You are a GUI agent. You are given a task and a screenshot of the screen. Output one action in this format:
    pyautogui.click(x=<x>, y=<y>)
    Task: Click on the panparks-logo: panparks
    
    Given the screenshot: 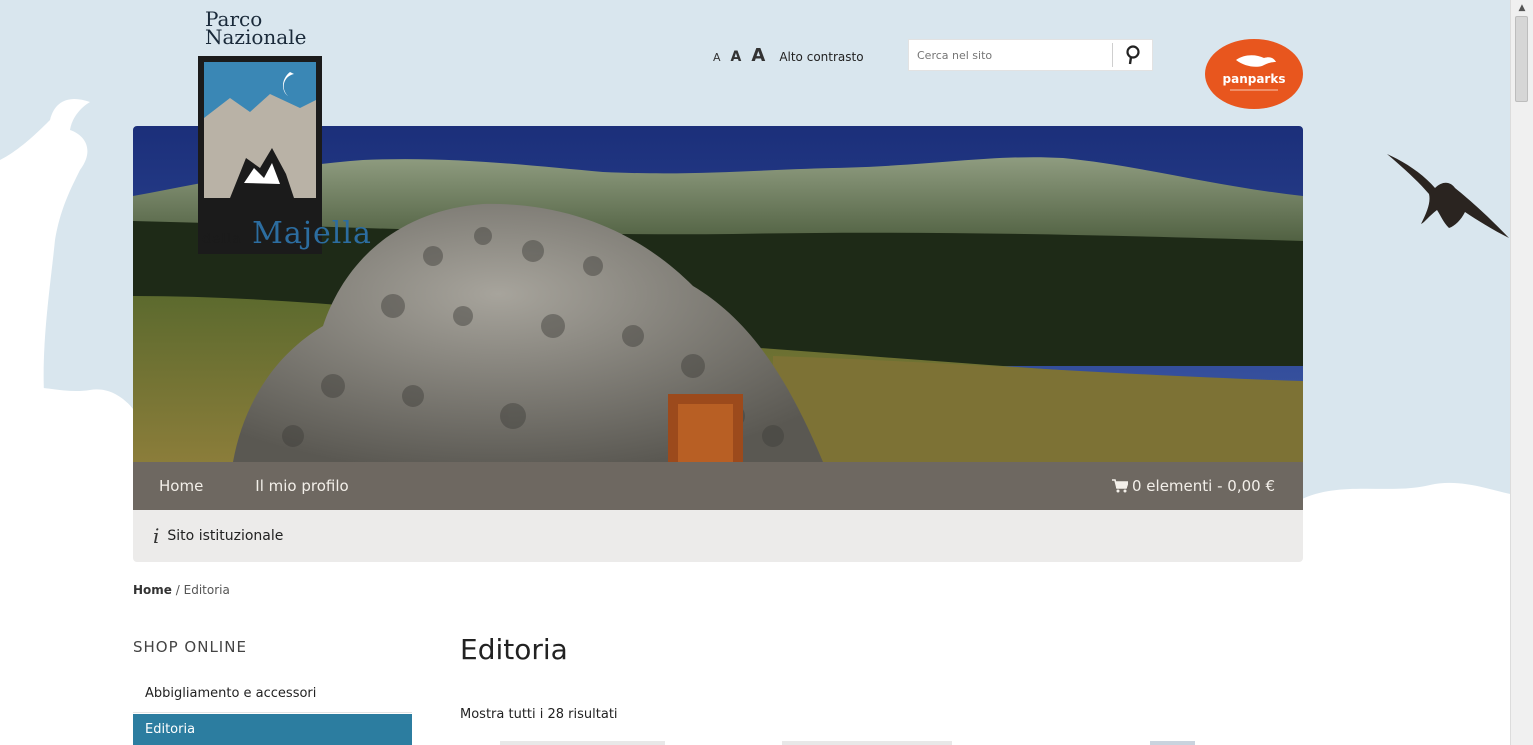 What is the action you would take?
    pyautogui.click(x=1254, y=74)
    